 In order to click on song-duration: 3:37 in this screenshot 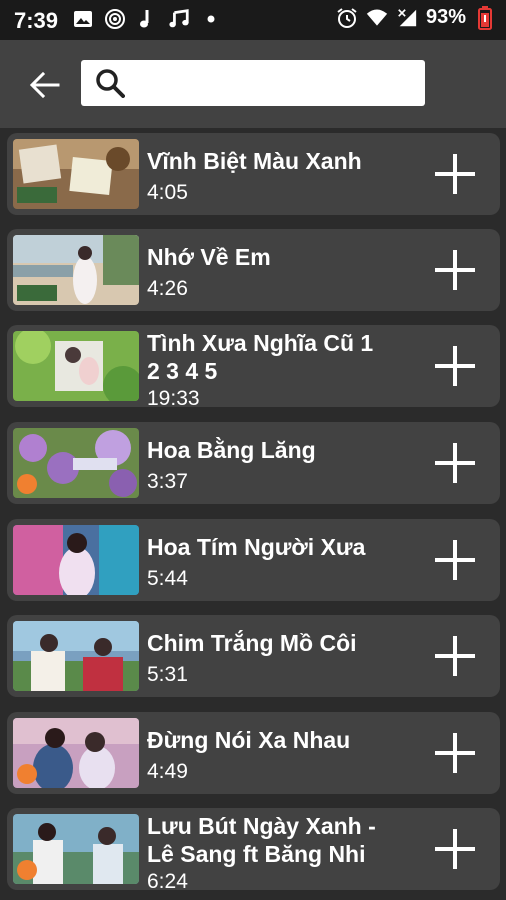, I will do `click(167, 481)`.